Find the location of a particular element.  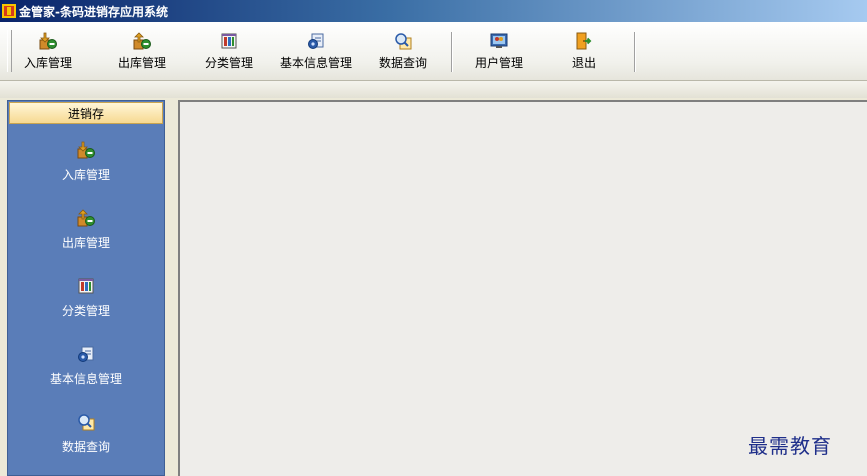

sidebar-item-stock-in: 入库管理 is located at coordinates (86, 171).